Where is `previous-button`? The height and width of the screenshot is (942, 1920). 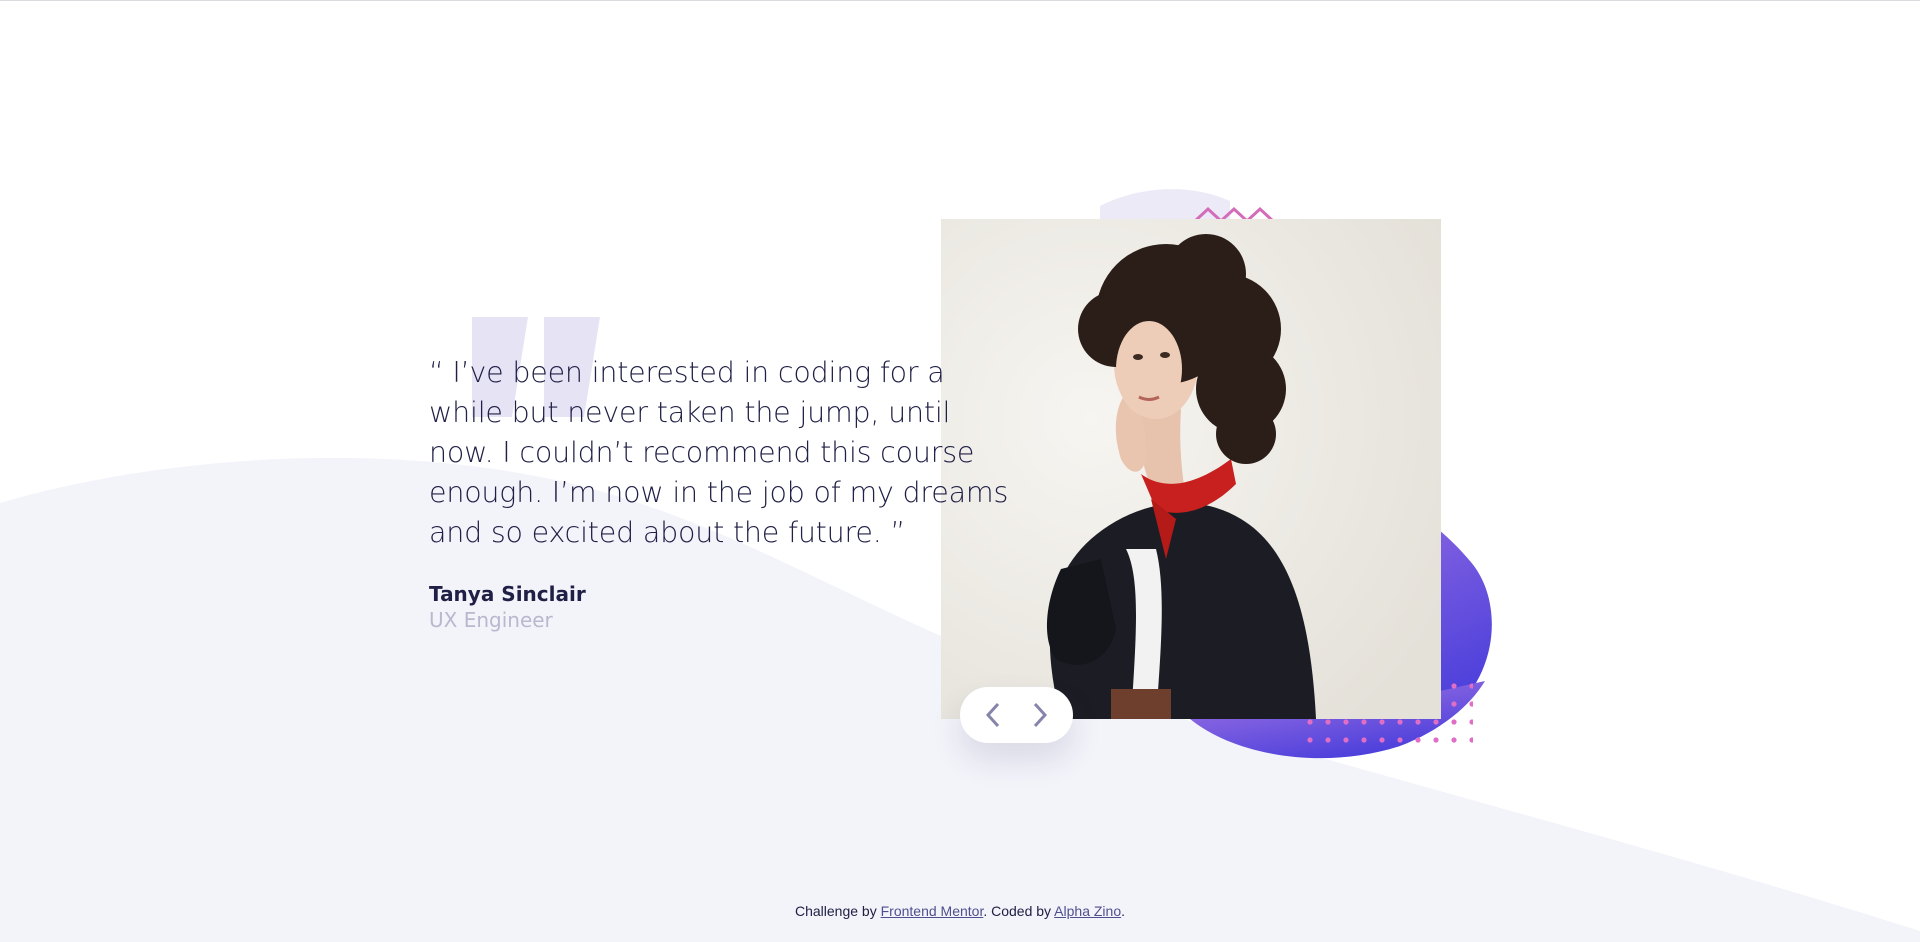
previous-button is located at coordinates (993, 715).